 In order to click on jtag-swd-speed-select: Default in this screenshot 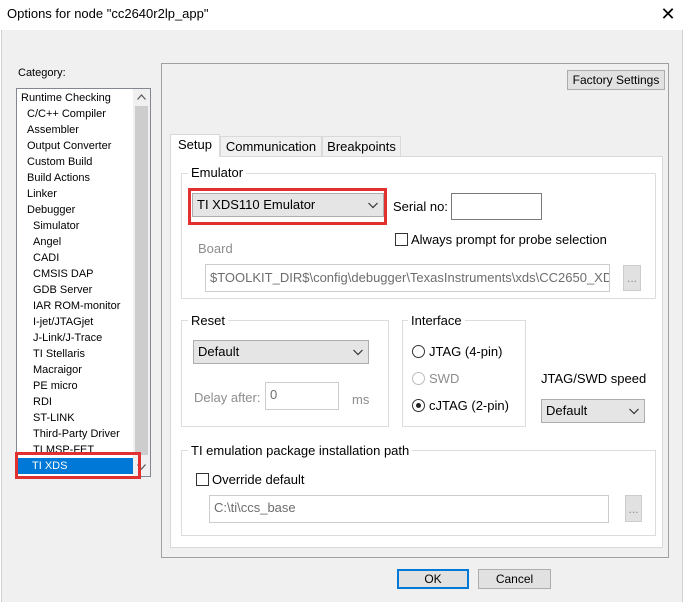, I will do `click(593, 411)`.